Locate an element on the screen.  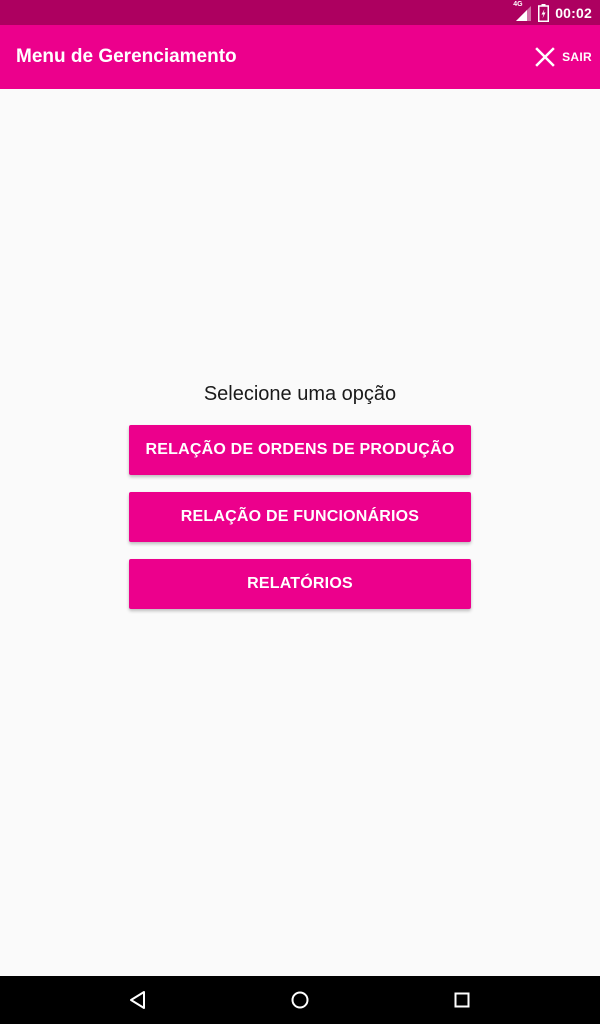
battery-icon is located at coordinates (544, 12).